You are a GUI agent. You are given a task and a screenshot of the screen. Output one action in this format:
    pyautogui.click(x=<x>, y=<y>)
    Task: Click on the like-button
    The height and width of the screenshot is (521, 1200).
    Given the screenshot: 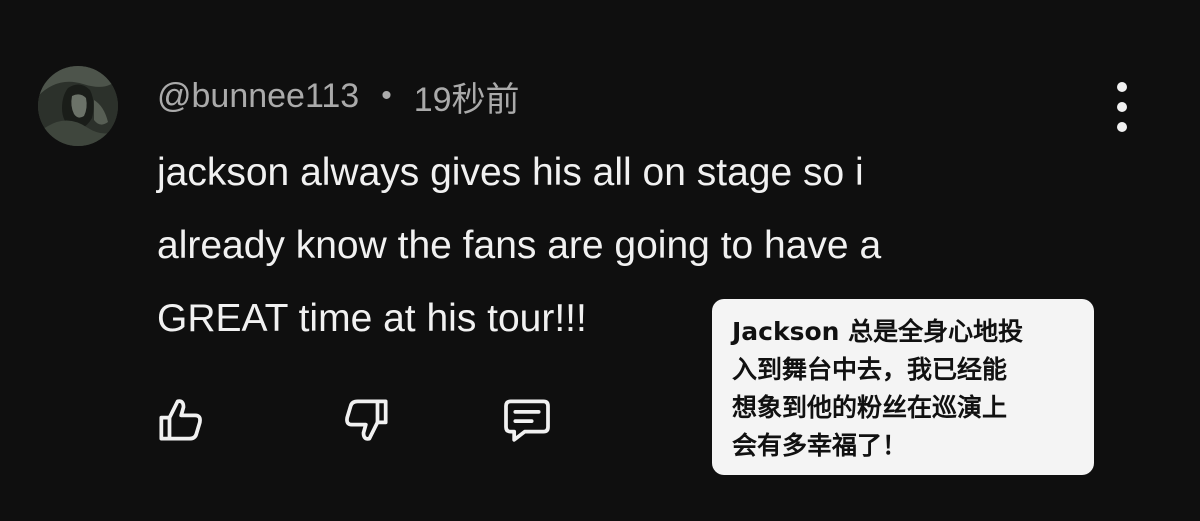 What is the action you would take?
    pyautogui.click(x=180, y=420)
    